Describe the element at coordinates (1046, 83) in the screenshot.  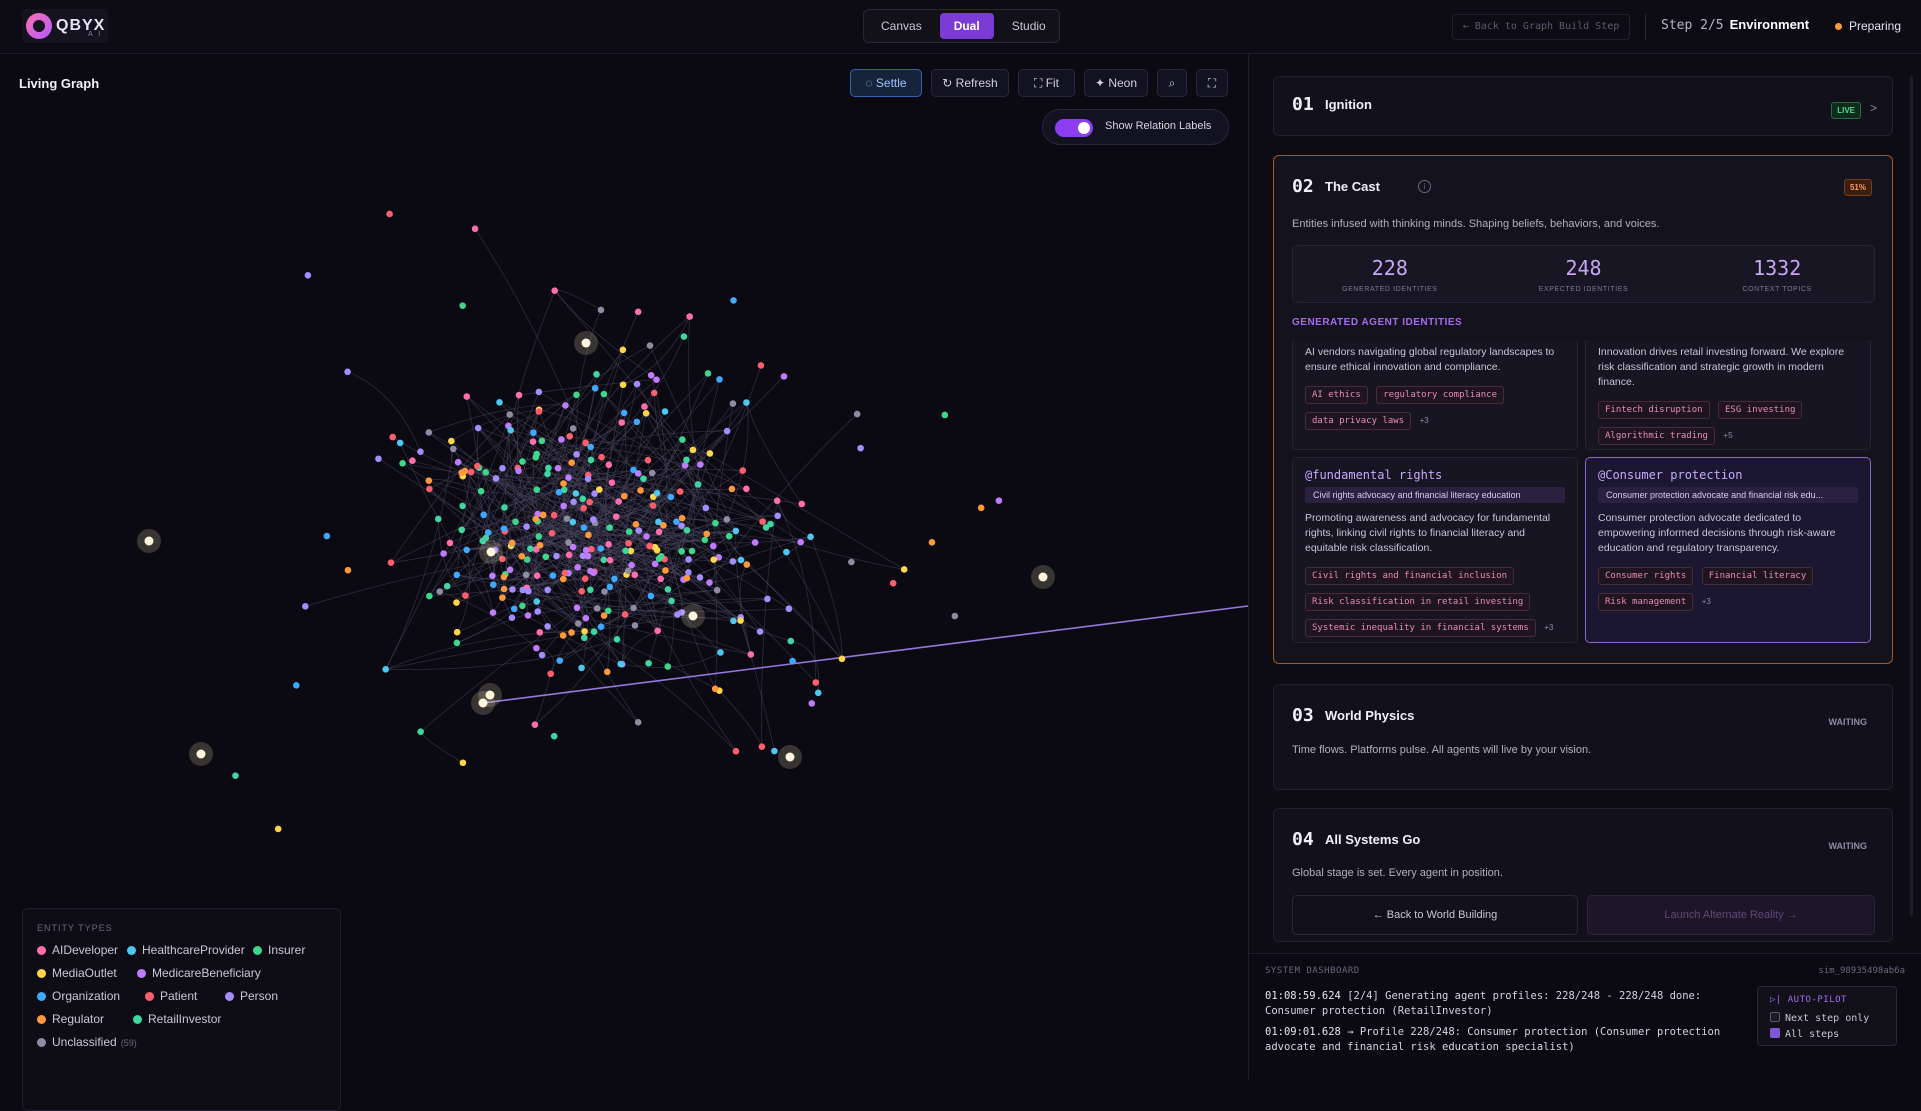
I see `fit-button: ⛶ Fit` at that location.